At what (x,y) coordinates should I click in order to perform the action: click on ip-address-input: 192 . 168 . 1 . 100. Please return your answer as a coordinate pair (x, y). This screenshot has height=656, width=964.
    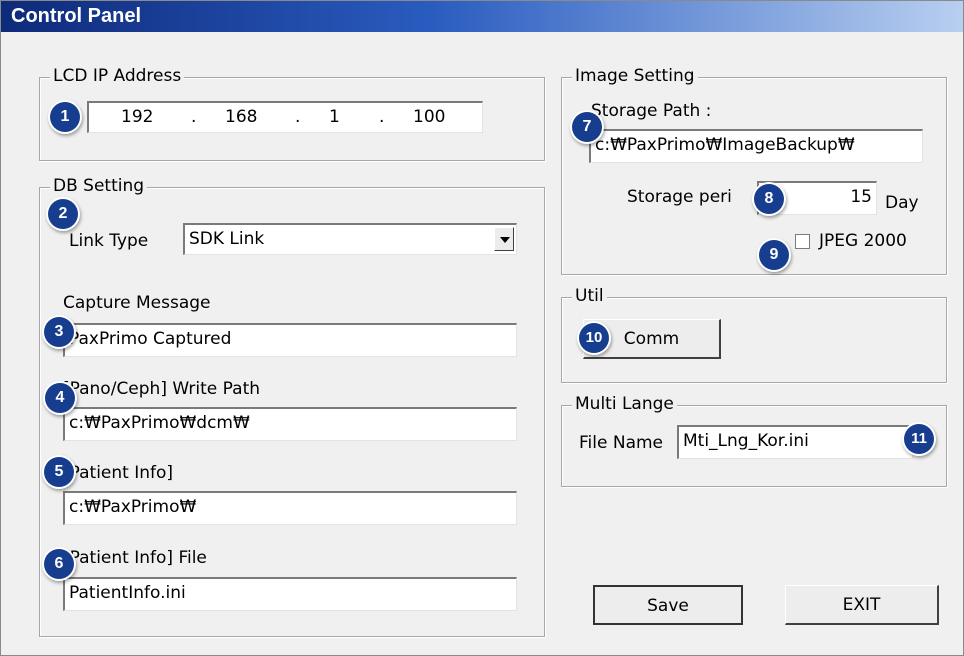
    Looking at the image, I should click on (285, 117).